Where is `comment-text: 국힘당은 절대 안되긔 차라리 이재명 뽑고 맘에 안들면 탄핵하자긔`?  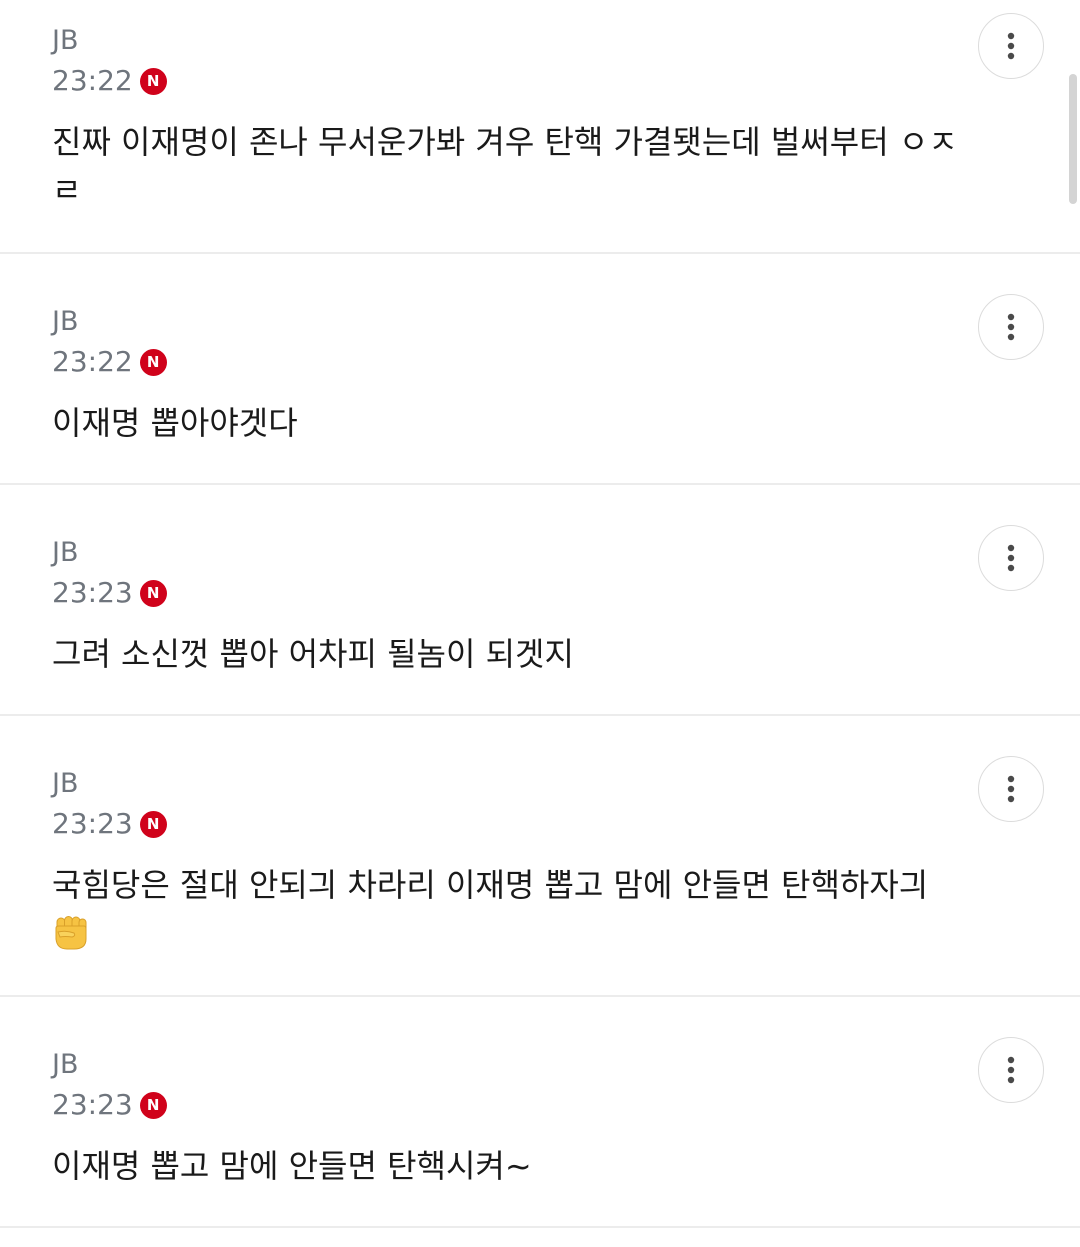 comment-text: 국힘당은 절대 안되긔 차라리 이재명 뽑고 맘에 안들면 탄핵하자긔 is located at coordinates (490, 885).